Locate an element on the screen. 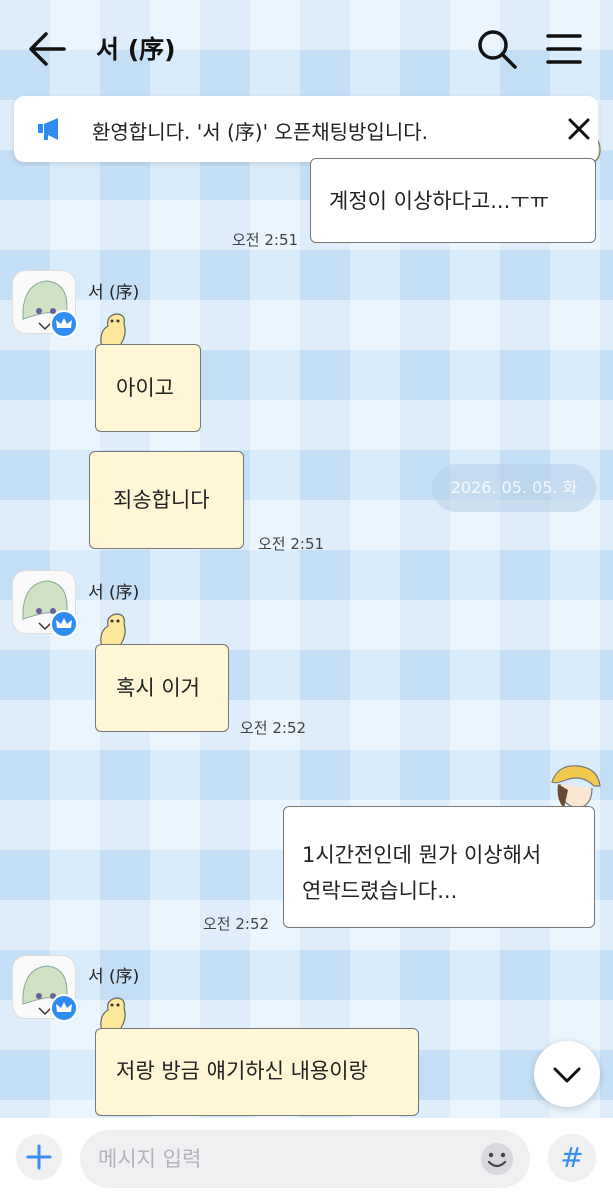 Image resolution: width=613 pixels, height=1200 pixels. notice-banner: 환영합니다. '서 (序)' 오픈채팅방입니다. is located at coordinates (306, 129).